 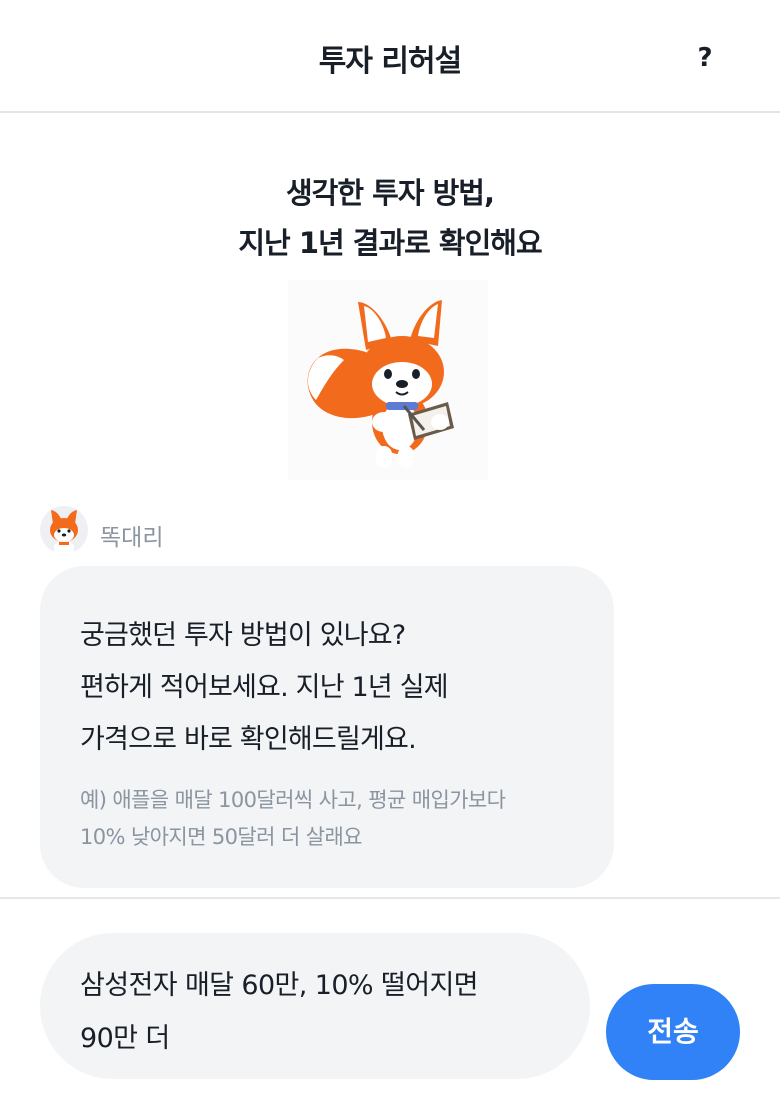 I want to click on input-line: 삼성전자 매달 60만, 10% 떨어지면, so click(x=279, y=985).